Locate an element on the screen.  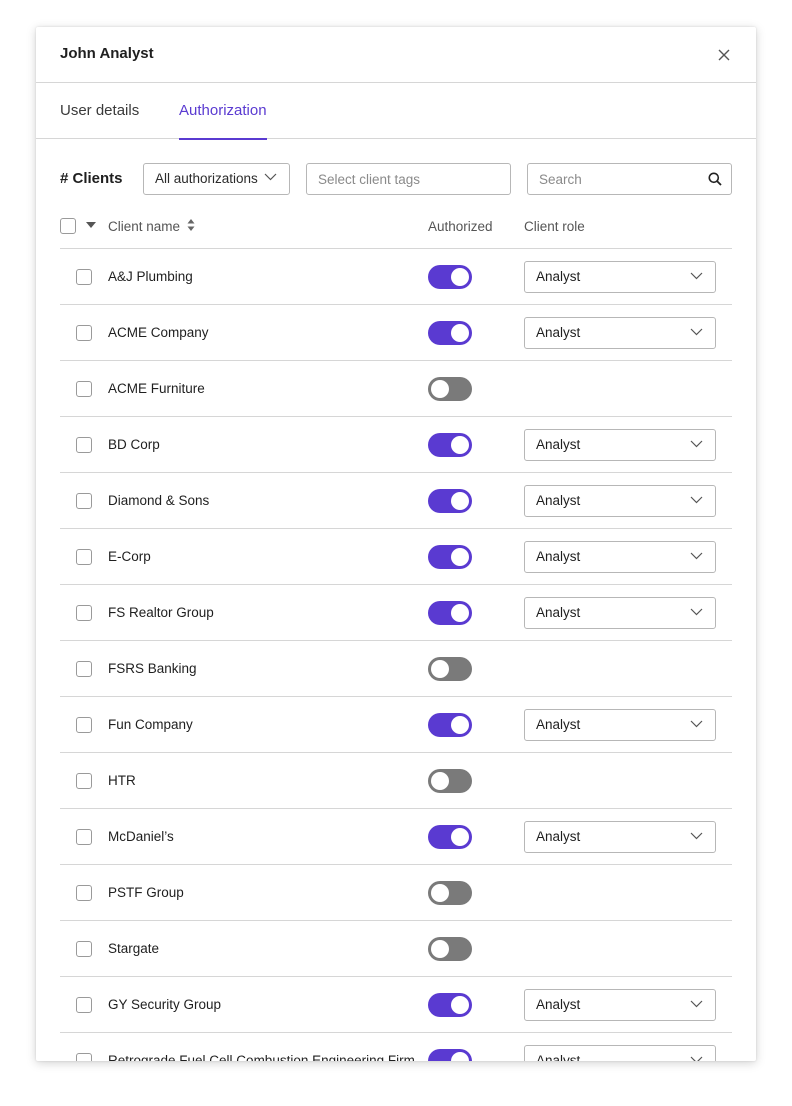
filter-toolbar: # Clients All authorizations is located at coordinates (396, 179).